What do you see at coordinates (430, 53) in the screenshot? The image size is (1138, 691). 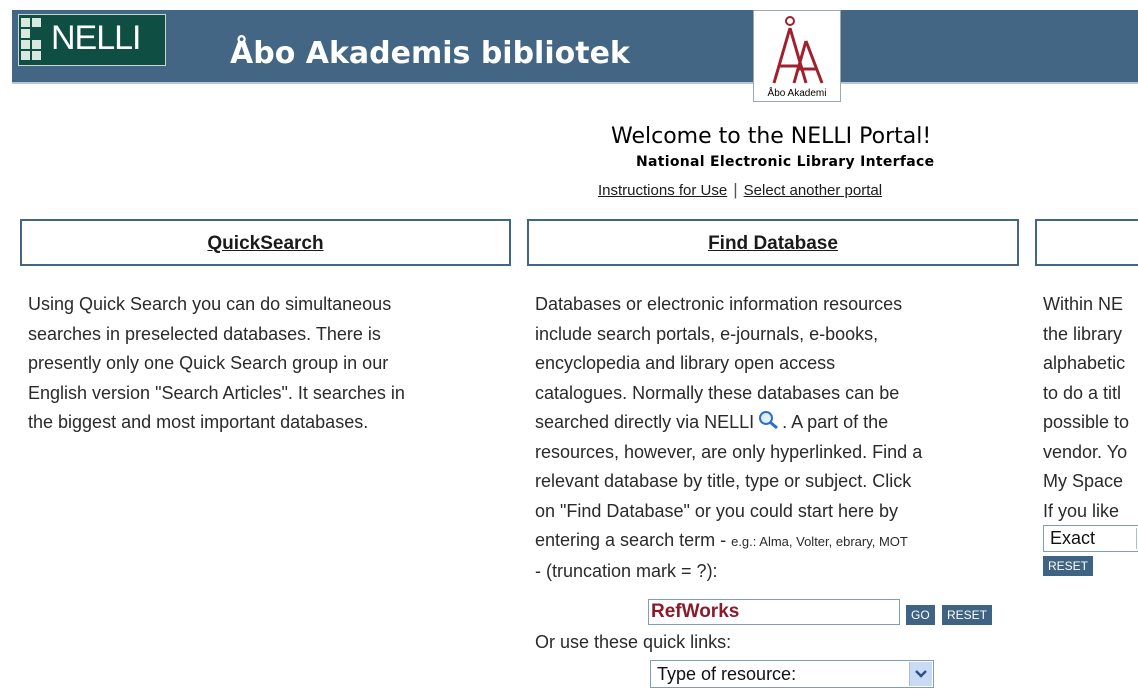 I see `library-name: Åbo Akademis bibliotek` at bounding box center [430, 53].